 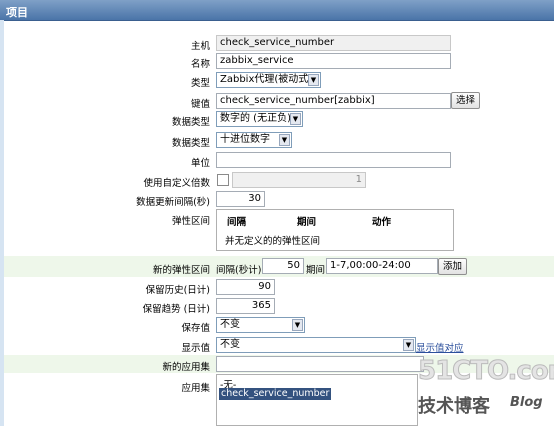 I want to click on data-type-select: 数字的 (无正负) ▼, so click(x=259, y=119).